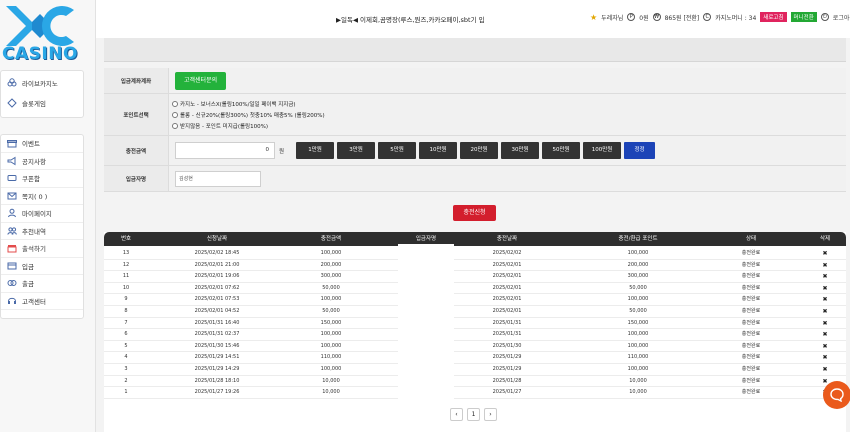 The width and height of the screenshot is (850, 432). Describe the element at coordinates (248, 104) in the screenshot. I see `point-option: 카지노 - 보너스X(롤링100%/일일 페이백 지지금)` at that location.